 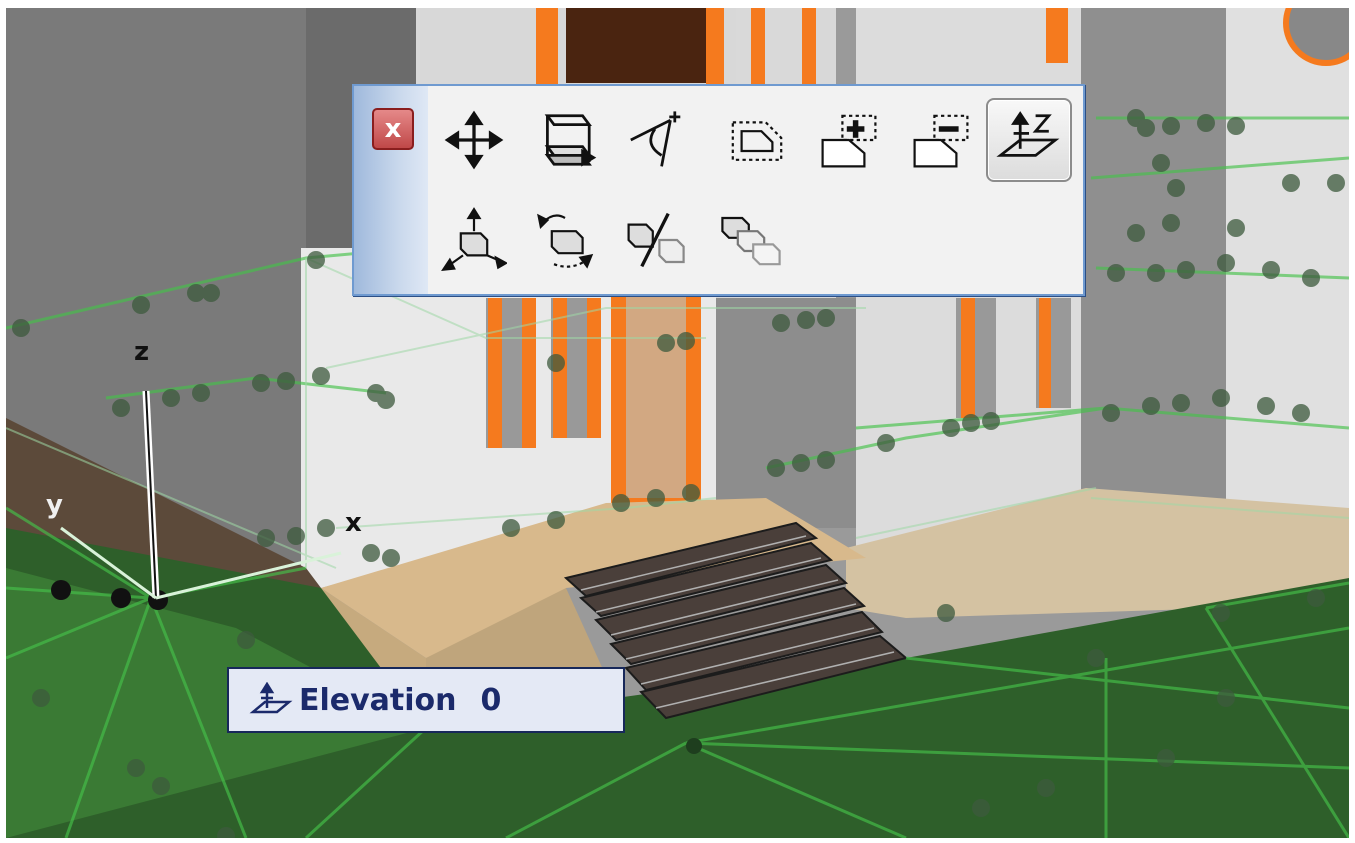 I want to click on add-polygon-tool-button, so click(x=849, y=140).